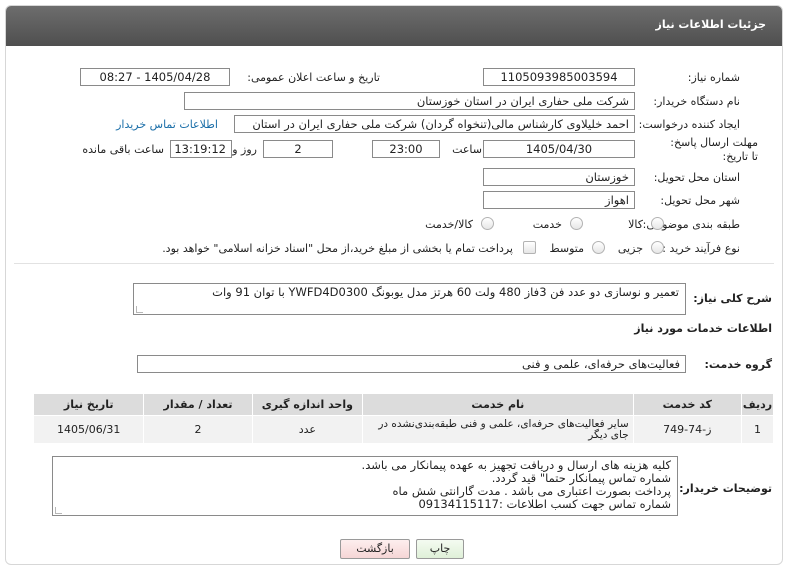  Describe the element at coordinates (406, 149) in the screenshot. I see `deadline-time-field: 23:00` at that location.